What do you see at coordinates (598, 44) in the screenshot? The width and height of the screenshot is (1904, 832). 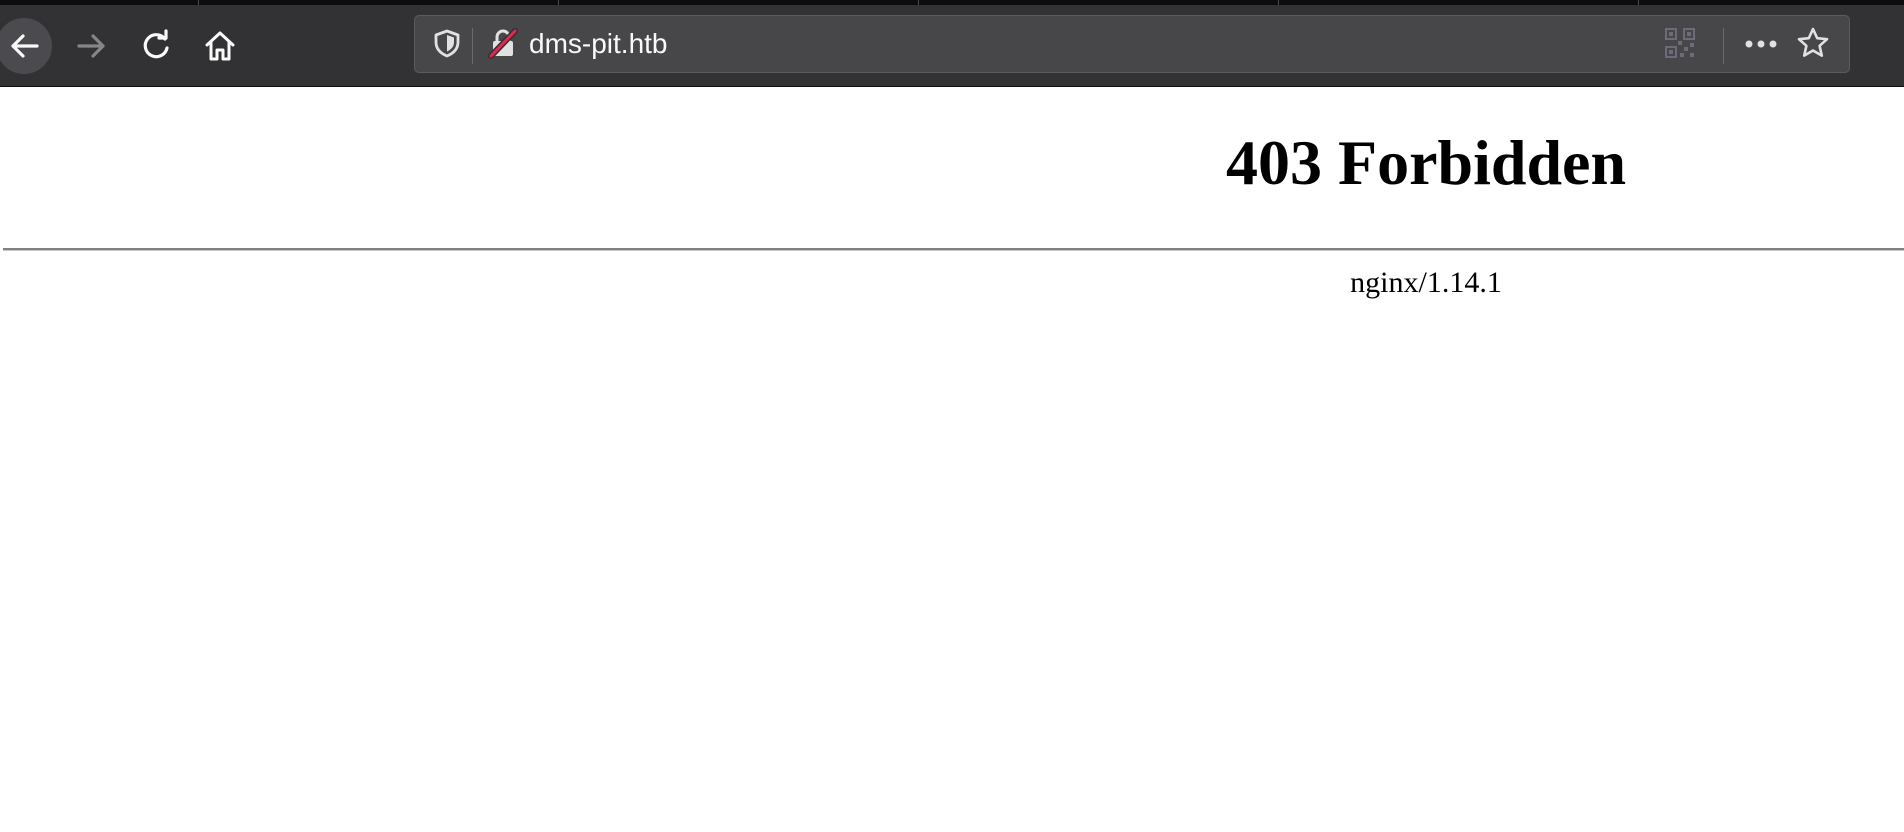 I see `url-text: dms-pit.htb` at bounding box center [598, 44].